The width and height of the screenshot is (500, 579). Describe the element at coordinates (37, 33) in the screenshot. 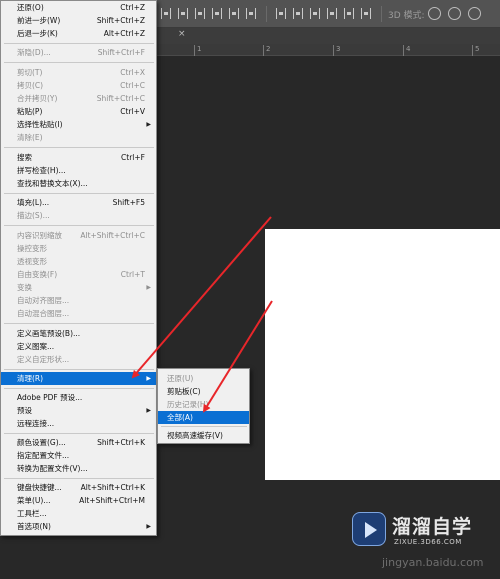

I see `menu-item-label: 后退一步(K)` at that location.